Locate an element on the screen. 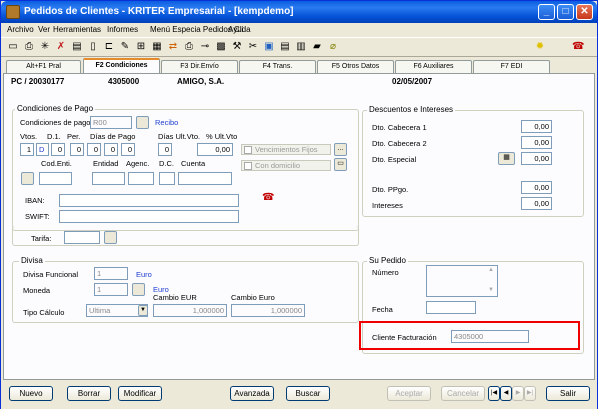  tools-icon: ⚒ is located at coordinates (237, 47).